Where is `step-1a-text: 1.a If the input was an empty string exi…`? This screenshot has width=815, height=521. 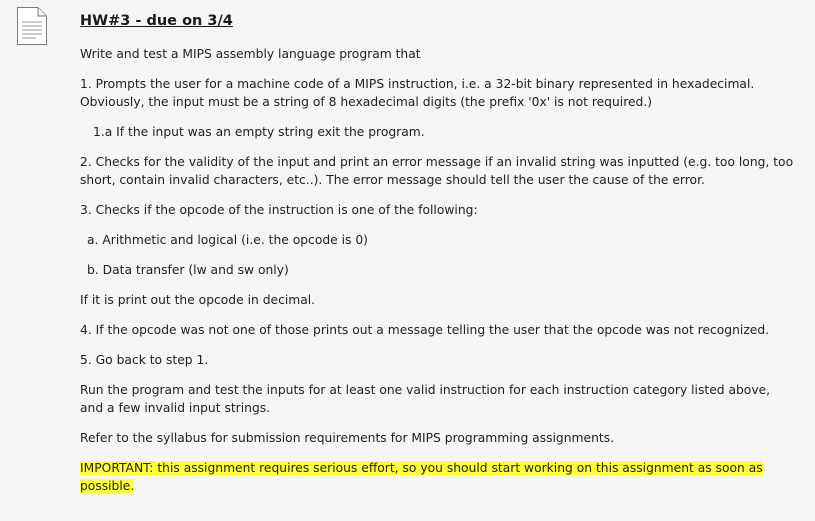 step-1a-text: 1.a If the input was an empty string exi… is located at coordinates (259, 132).